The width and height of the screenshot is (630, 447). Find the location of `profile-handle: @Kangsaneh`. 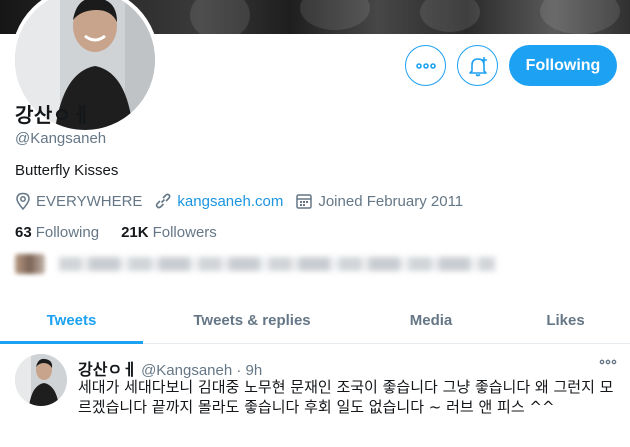

profile-handle: @Kangsaneh is located at coordinates (61, 138).